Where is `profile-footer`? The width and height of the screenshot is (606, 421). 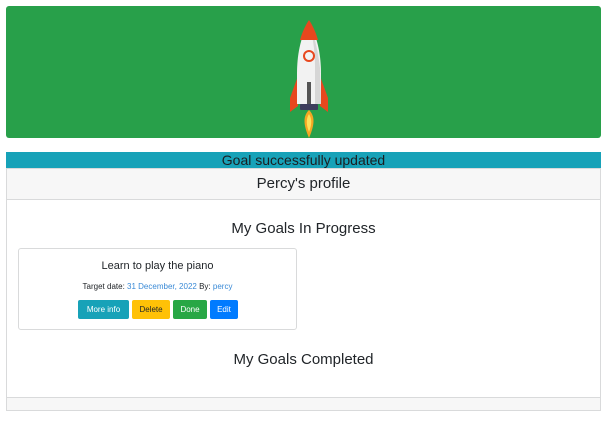 profile-footer is located at coordinates (303, 403).